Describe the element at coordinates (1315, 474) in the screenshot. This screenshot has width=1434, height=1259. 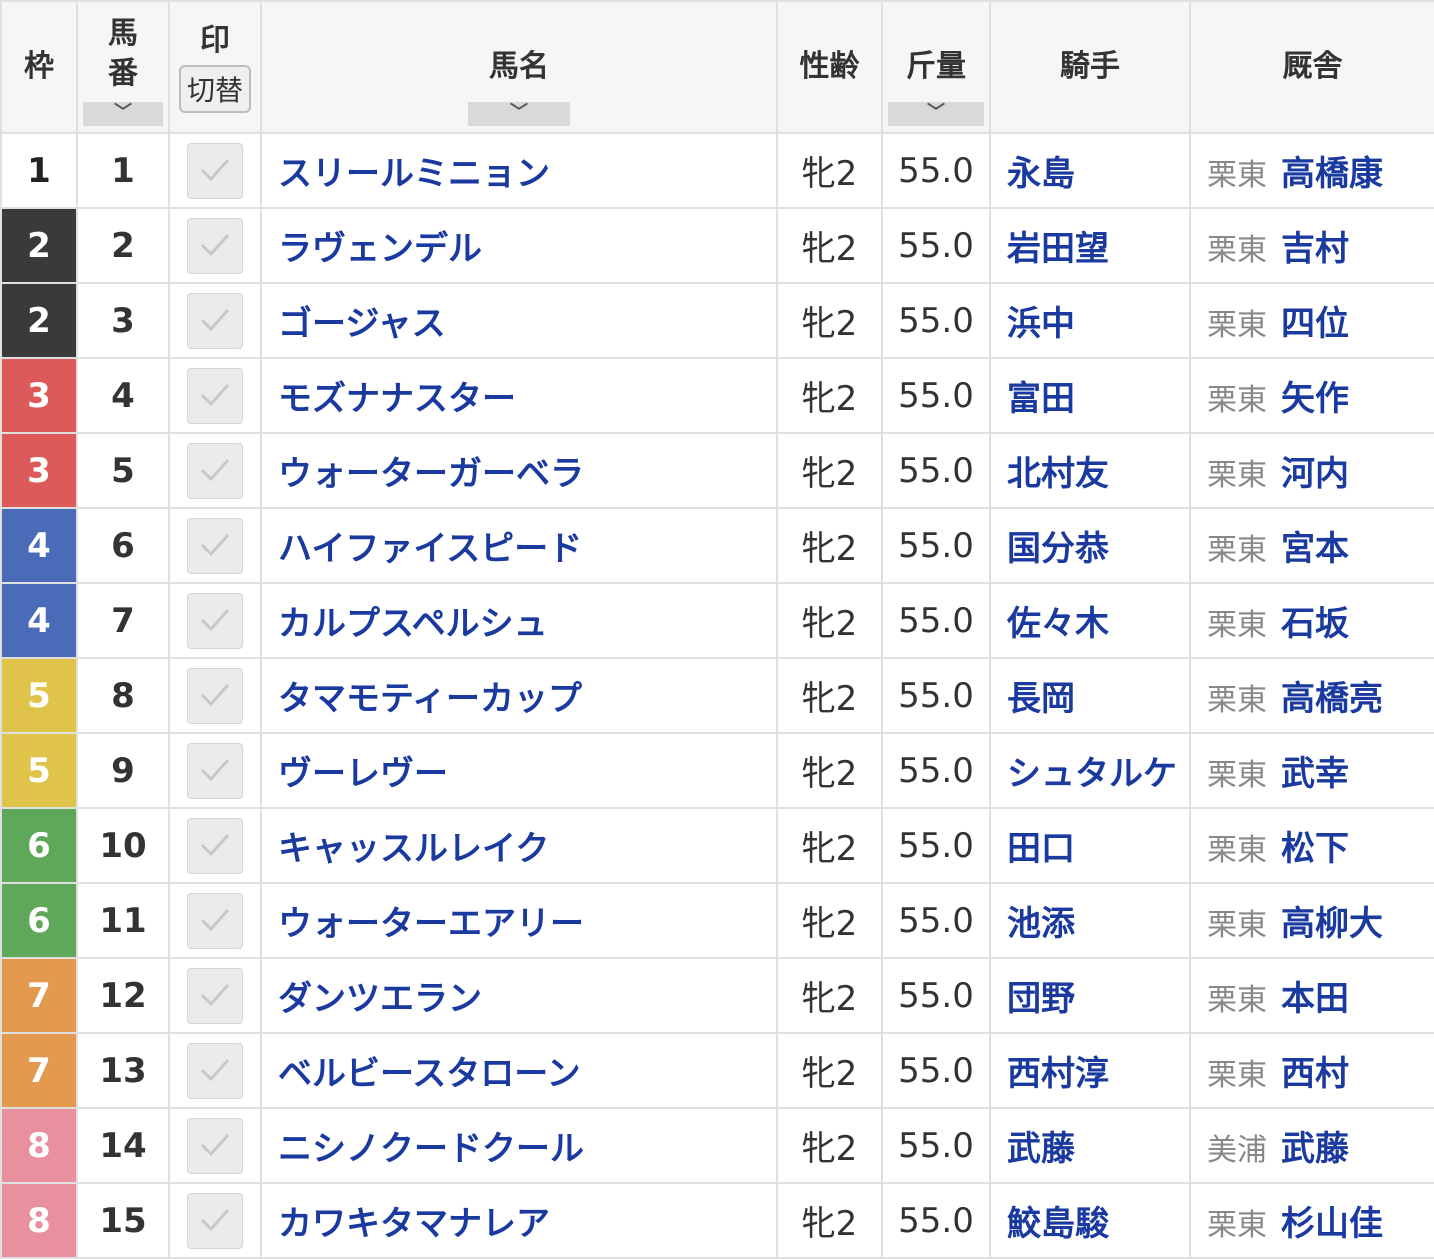
I see `trainer-link: 河内` at that location.